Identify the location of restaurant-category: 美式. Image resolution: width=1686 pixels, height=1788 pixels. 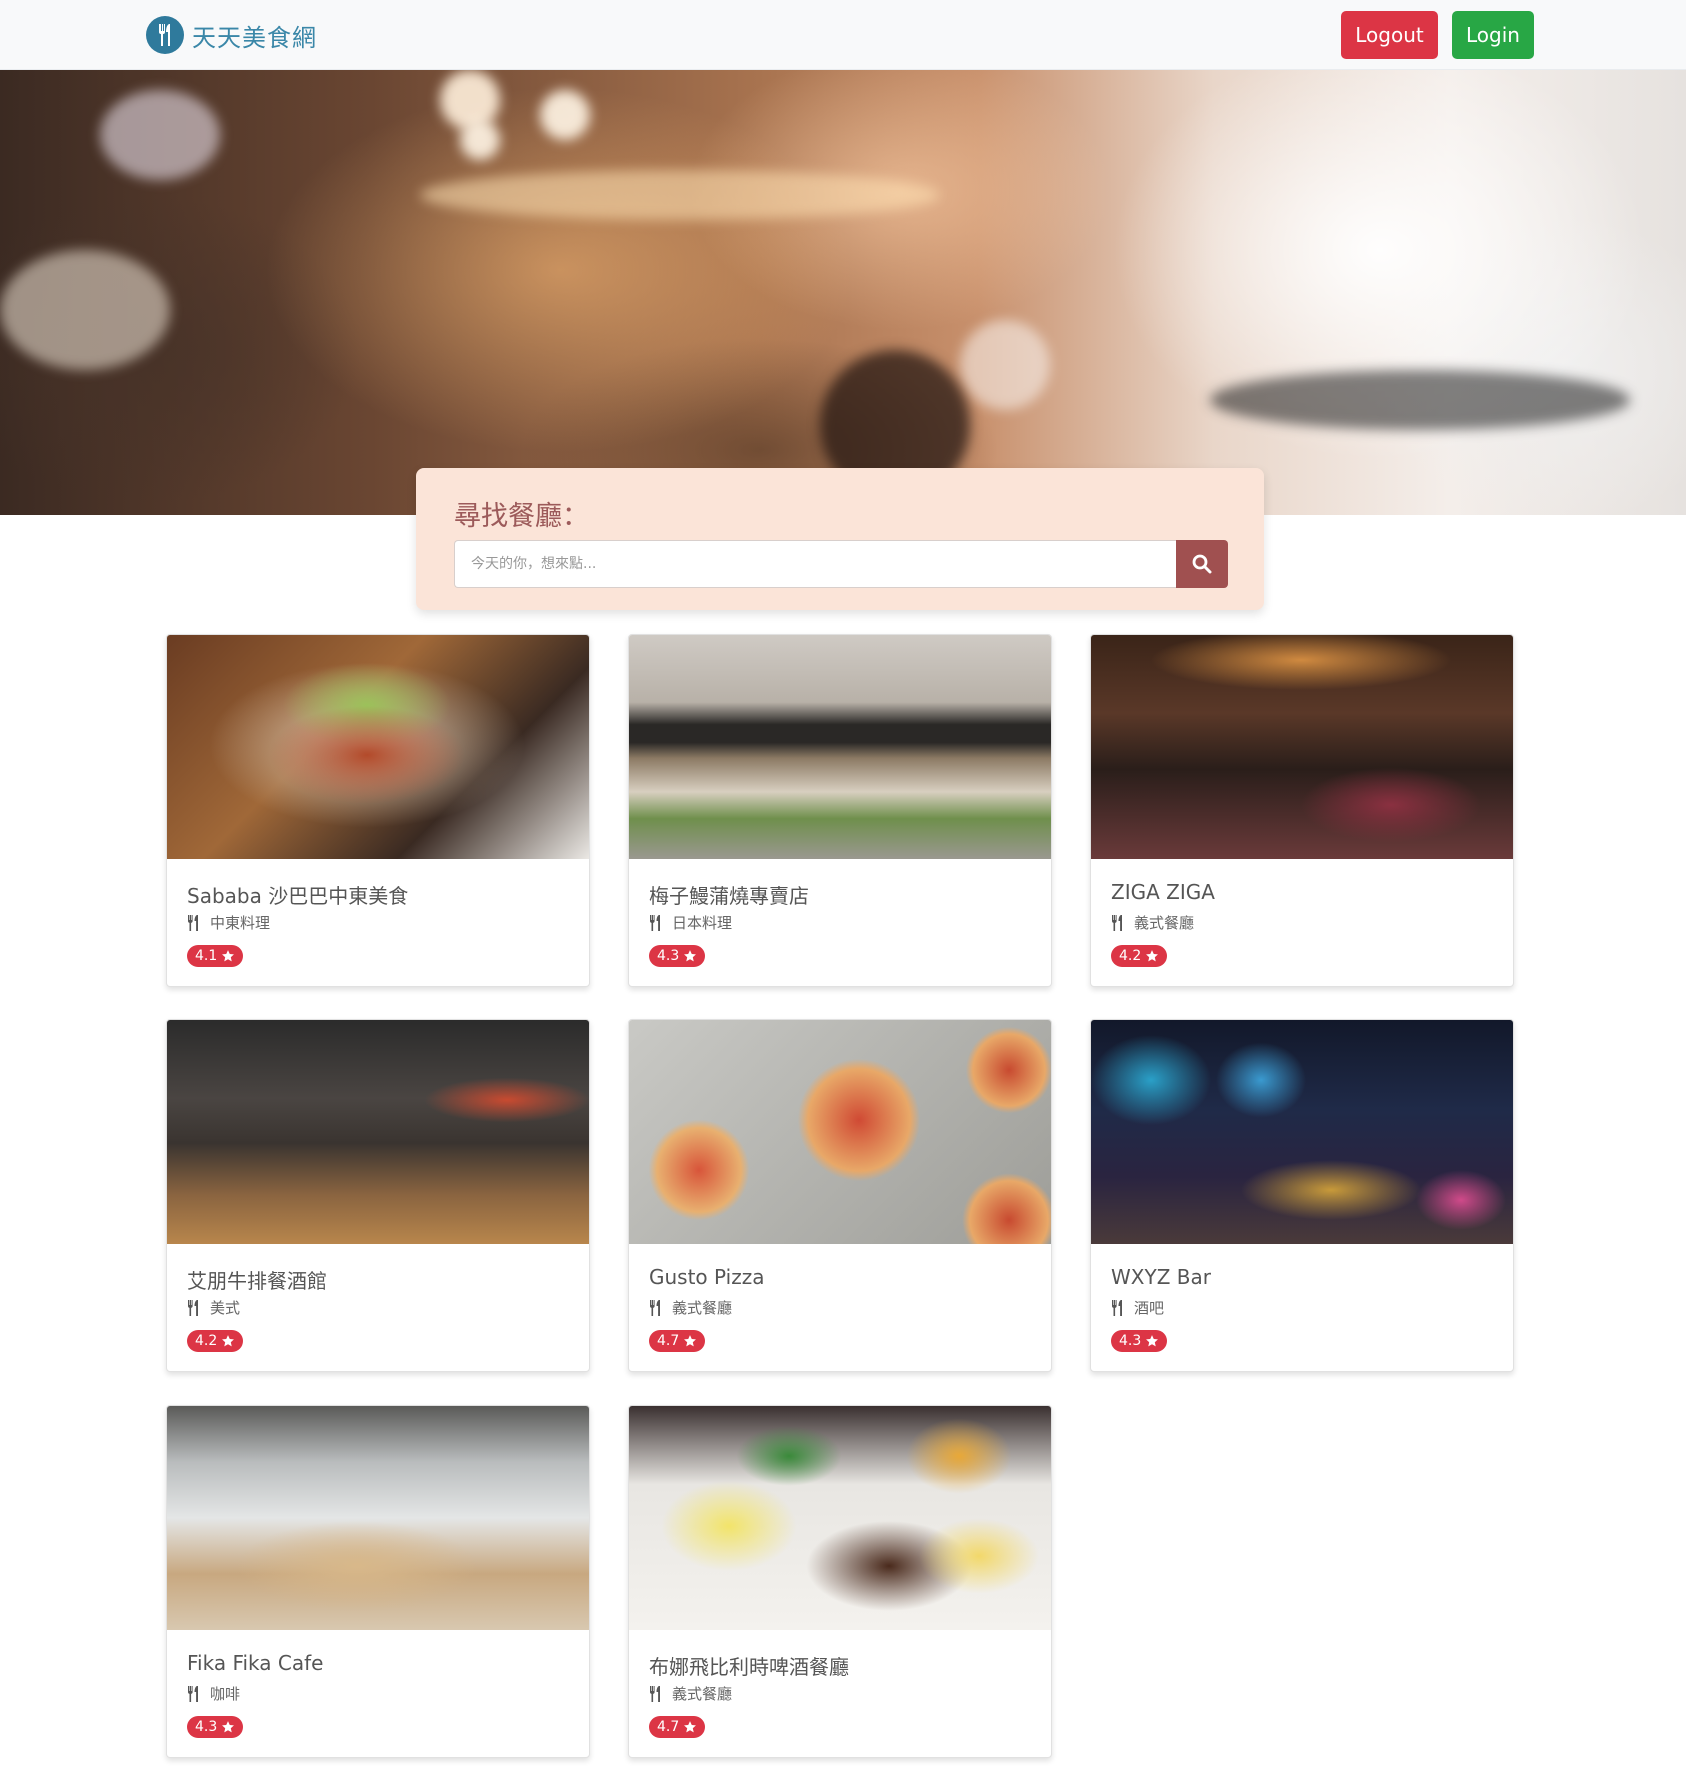
(213, 1307).